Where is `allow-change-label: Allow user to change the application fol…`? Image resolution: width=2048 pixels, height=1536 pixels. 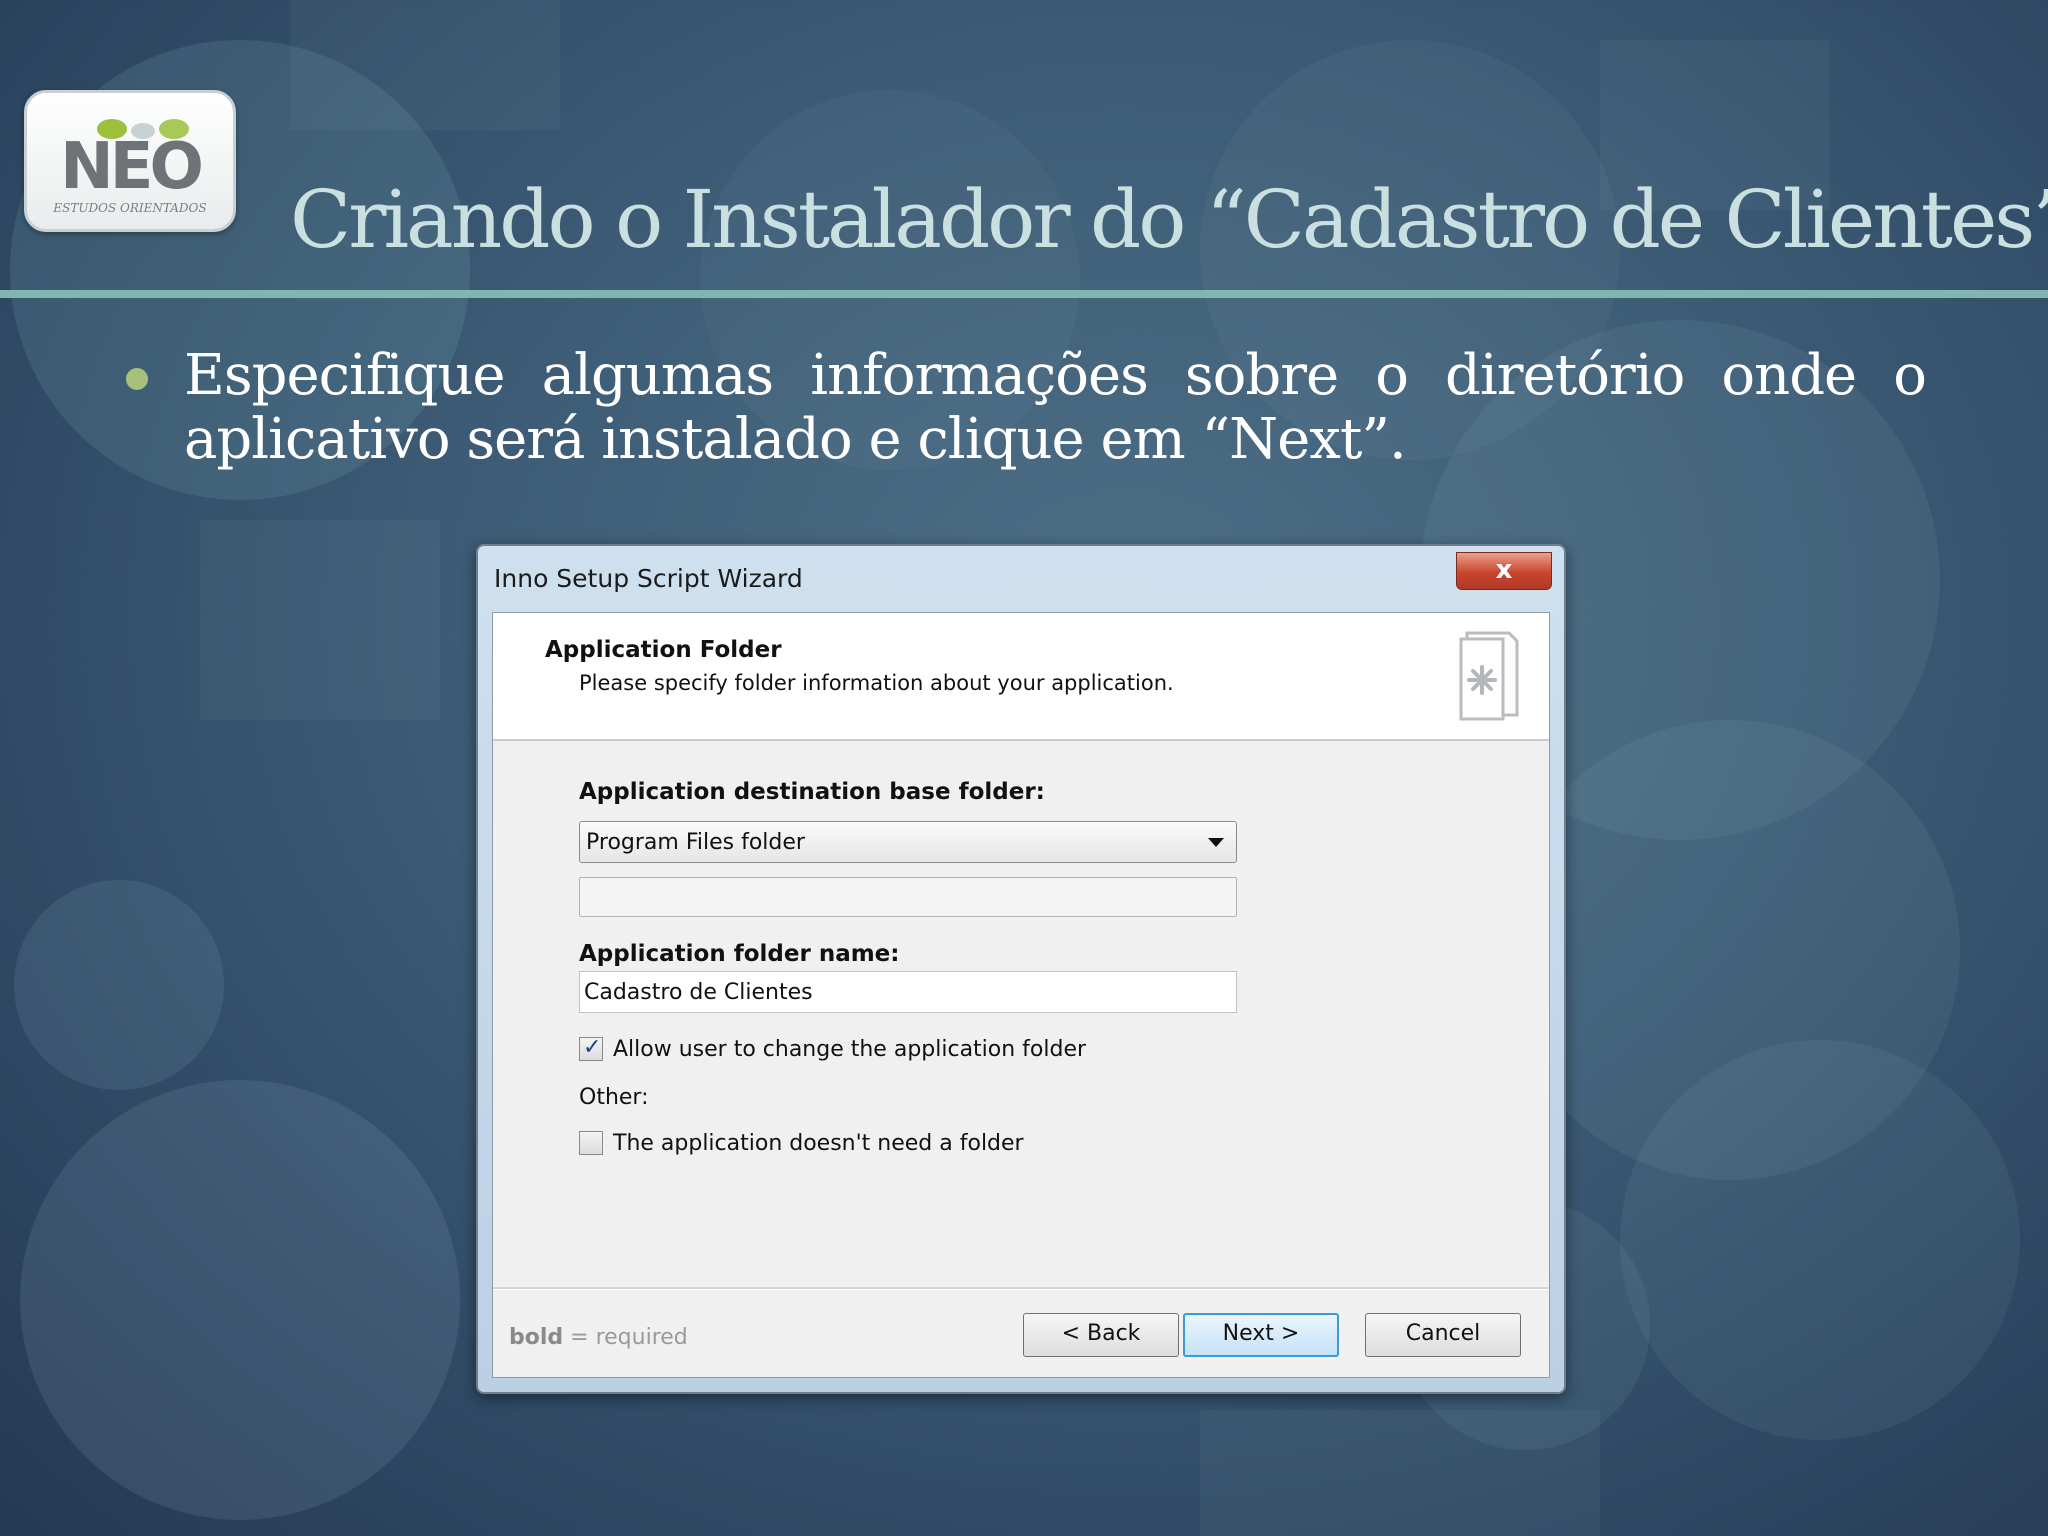
allow-change-label: Allow user to change the application fol… is located at coordinates (850, 1049).